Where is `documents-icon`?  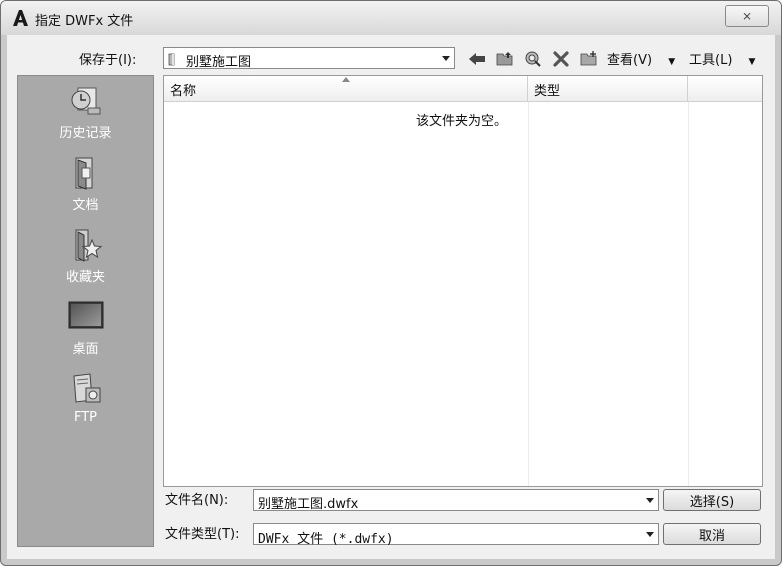 documents-icon is located at coordinates (84, 173).